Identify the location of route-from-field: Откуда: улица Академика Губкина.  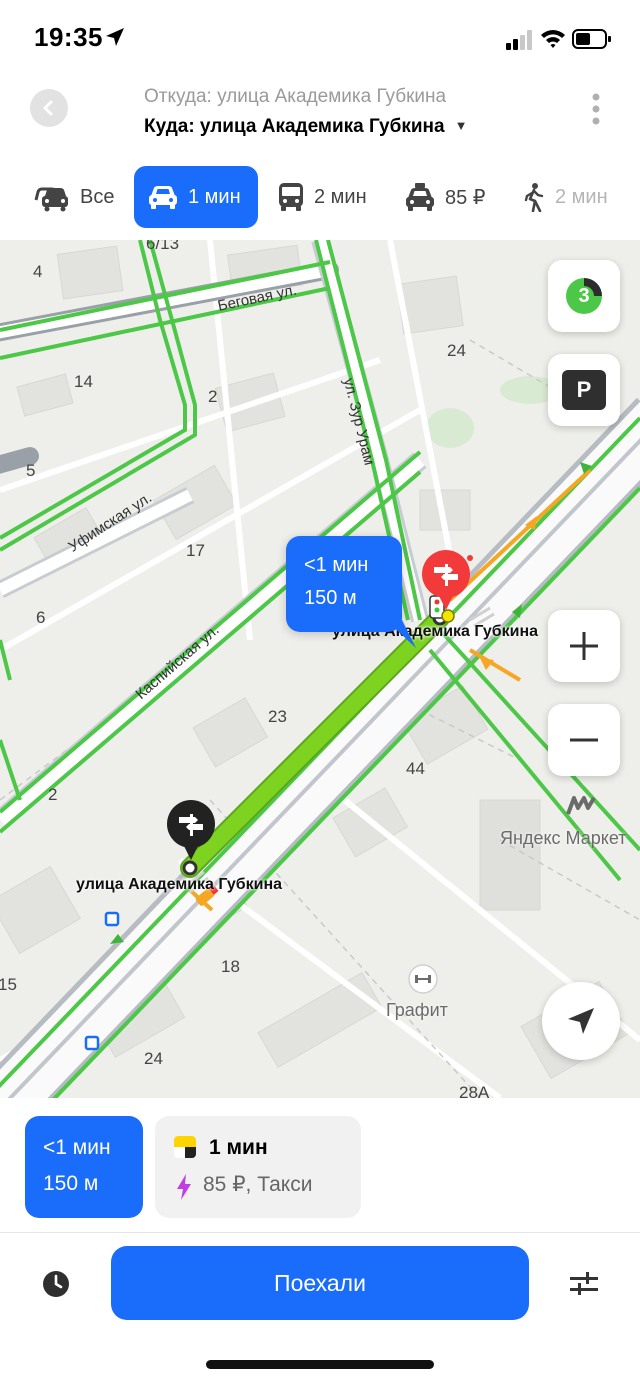
(295, 97).